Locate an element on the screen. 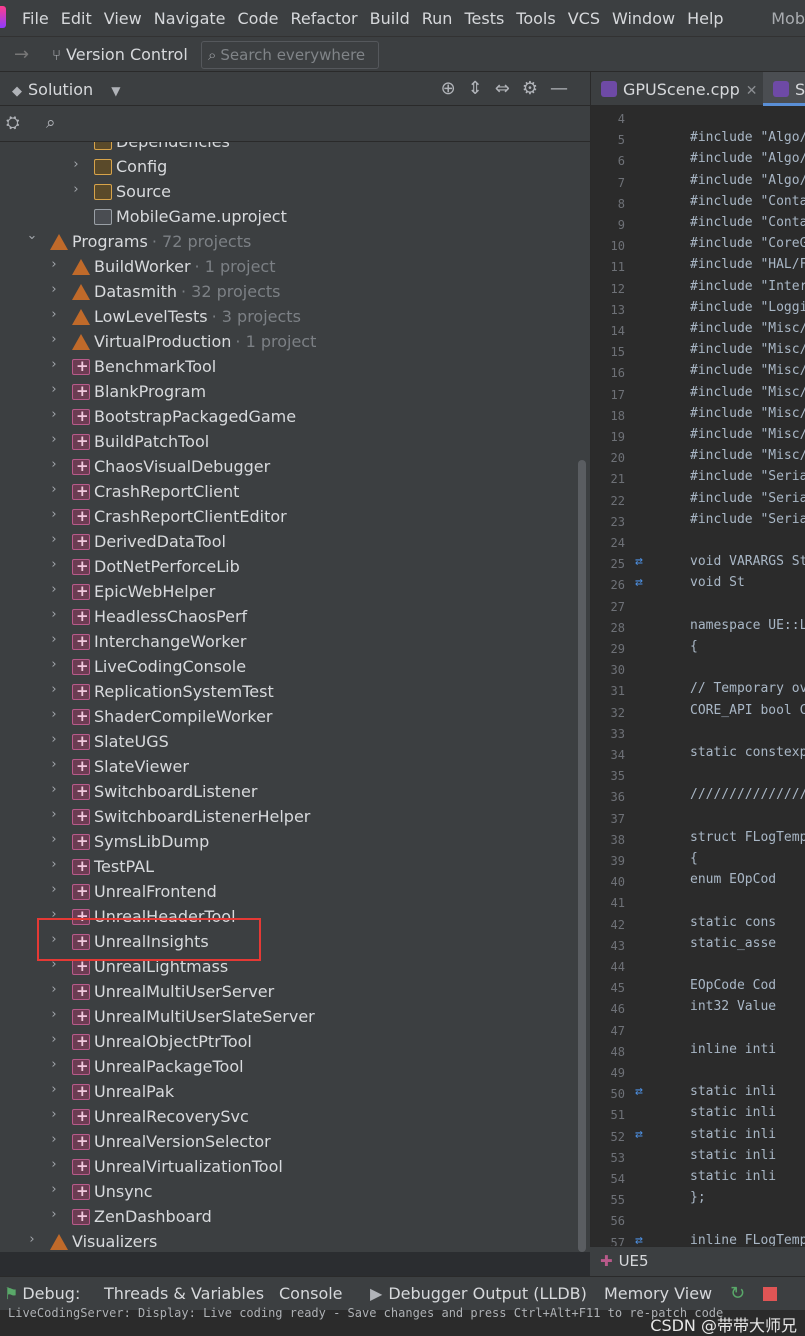 This screenshot has width=805, height=1336. tree-item-bootstrappackagedgame: › BootstrapPackagedGame is located at coordinates (290, 417).